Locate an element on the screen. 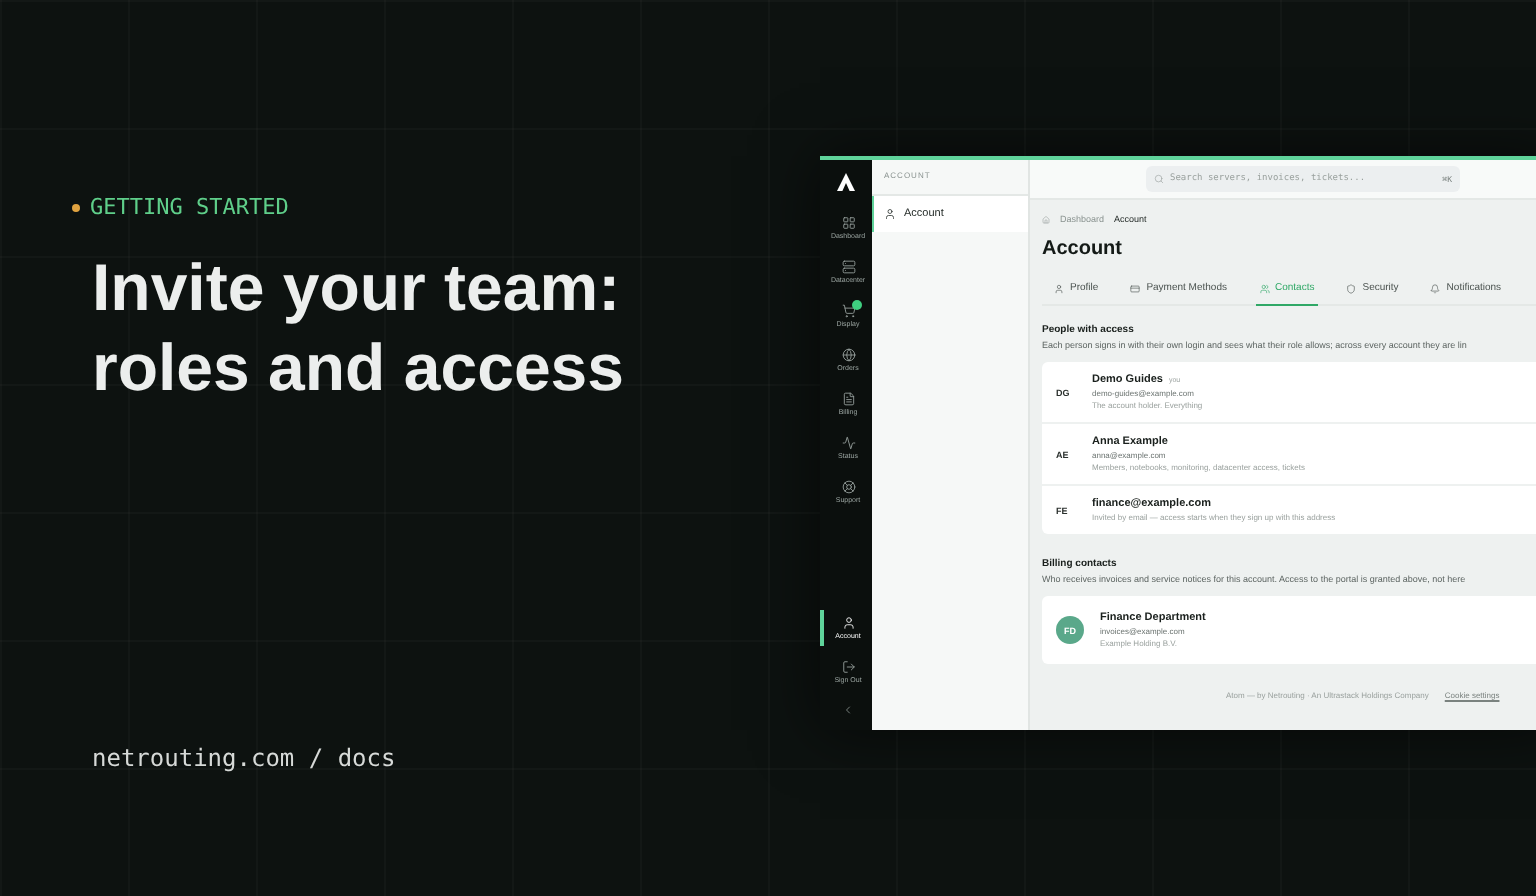  bullet-dot is located at coordinates (76, 207).